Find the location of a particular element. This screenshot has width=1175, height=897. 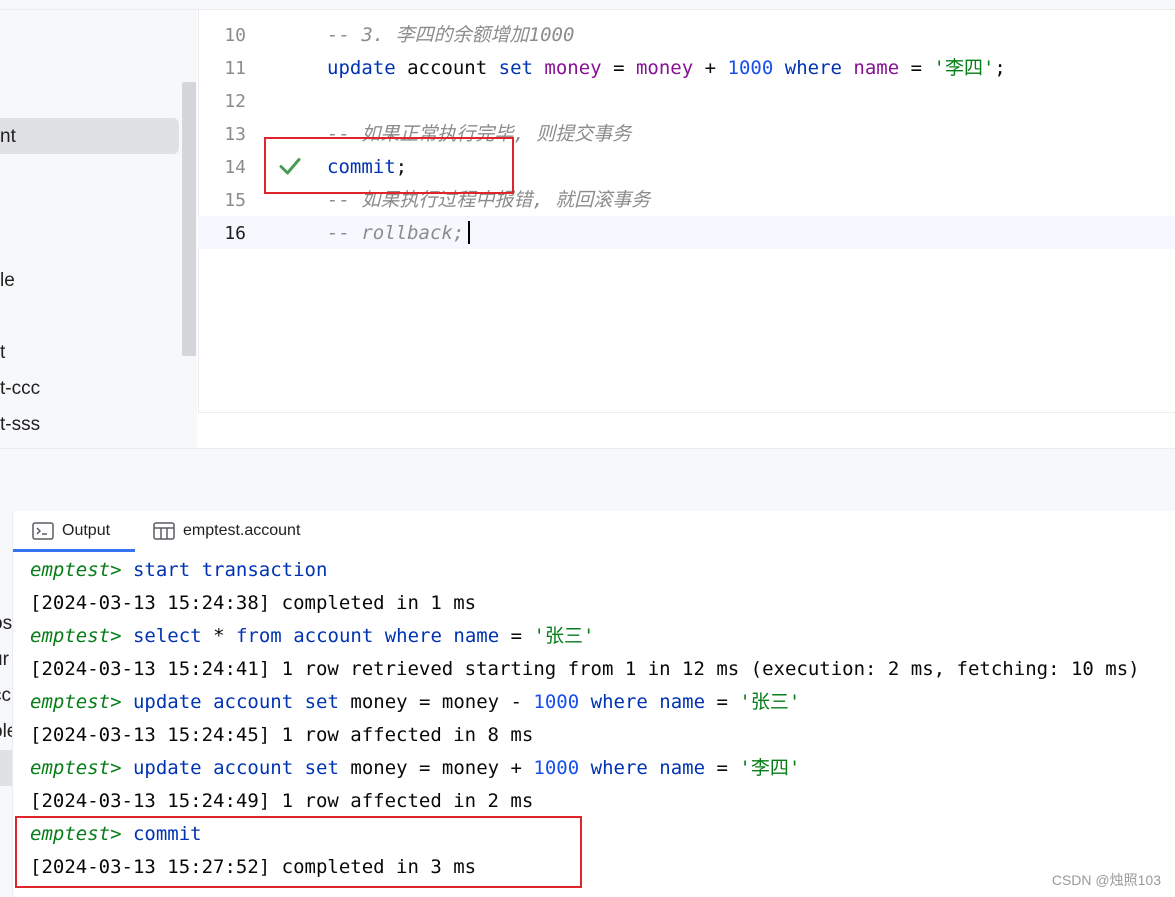

expression: money = money + is located at coordinates (436, 768).